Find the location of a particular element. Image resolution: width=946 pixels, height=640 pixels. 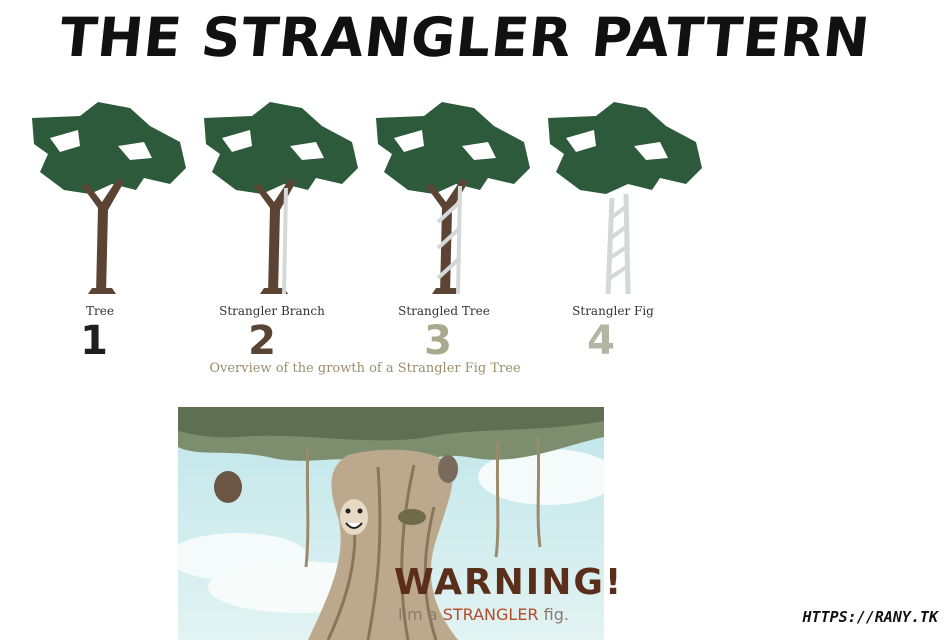

stage-2-label: Strangler Branch is located at coordinates (272, 311).